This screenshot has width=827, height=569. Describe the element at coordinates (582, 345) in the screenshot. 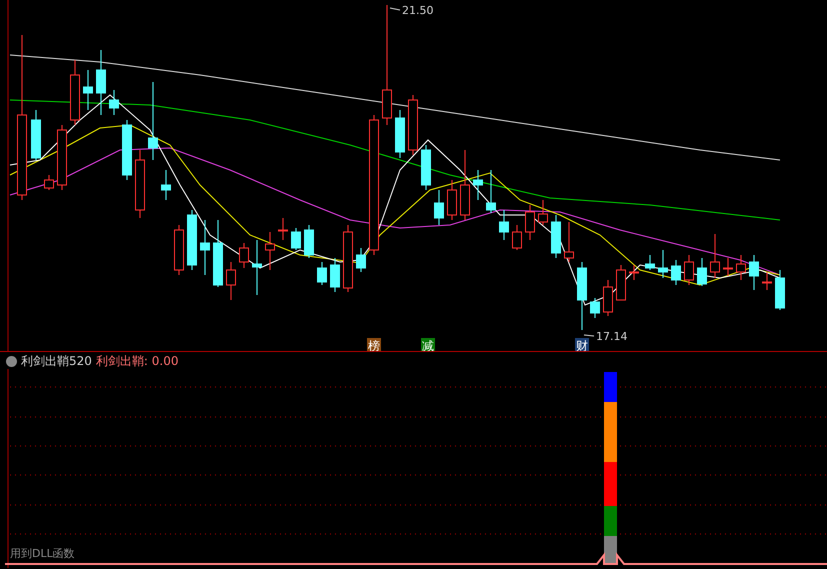

I see `event-marker: 财` at that location.